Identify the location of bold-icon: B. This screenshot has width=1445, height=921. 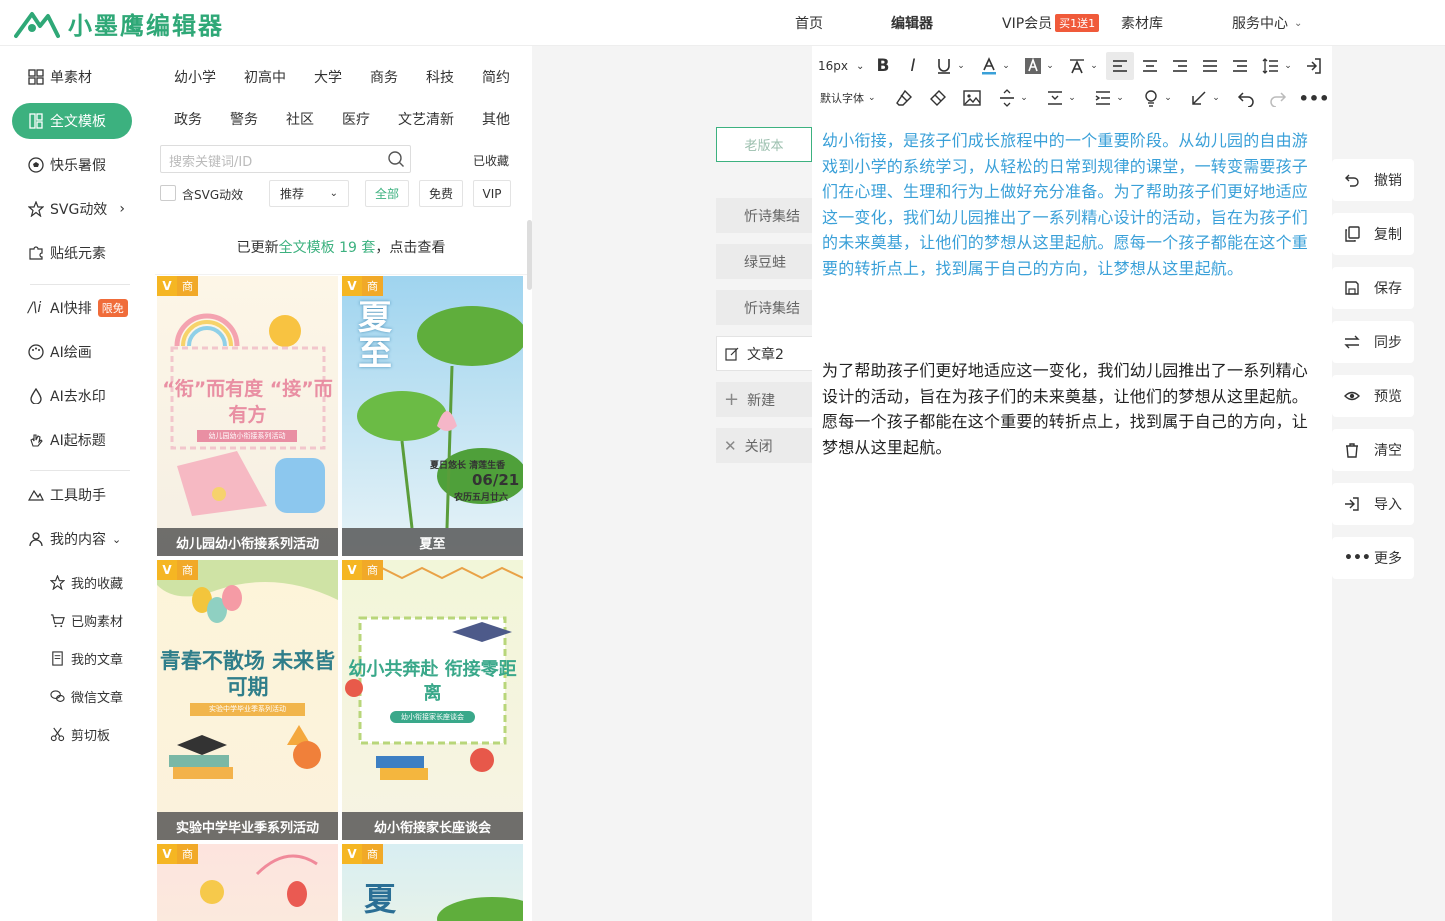
(883, 66).